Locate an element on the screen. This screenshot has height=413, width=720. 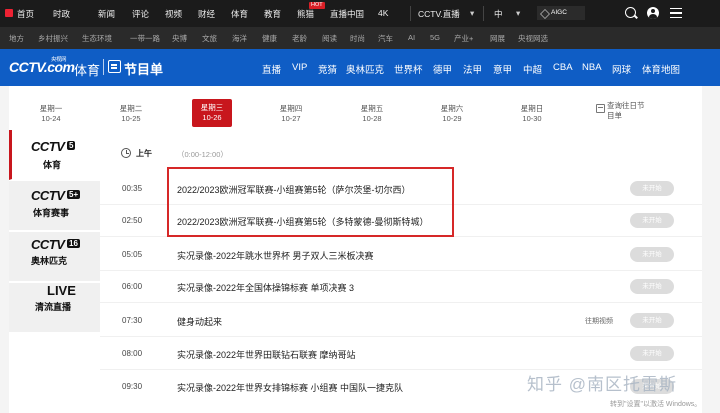
date-tab-day: 星期三 is located at coordinates (212, 107).